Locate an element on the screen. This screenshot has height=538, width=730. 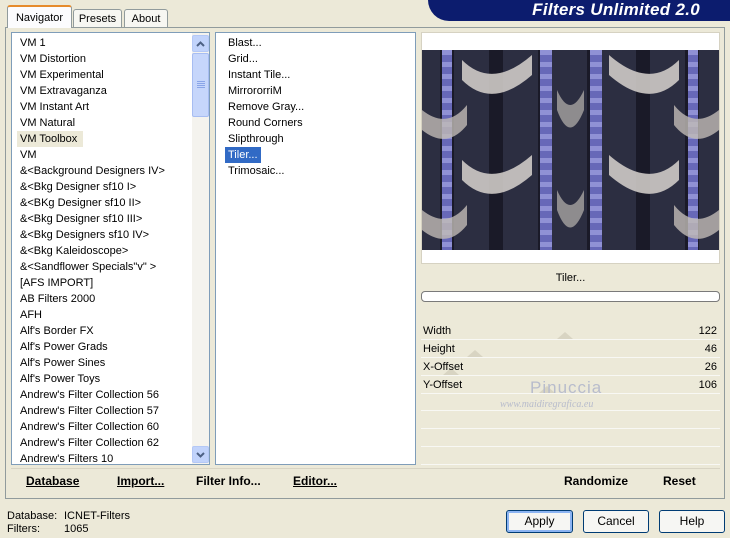
category-item: VM Extravaganza is located at coordinates (106, 91).